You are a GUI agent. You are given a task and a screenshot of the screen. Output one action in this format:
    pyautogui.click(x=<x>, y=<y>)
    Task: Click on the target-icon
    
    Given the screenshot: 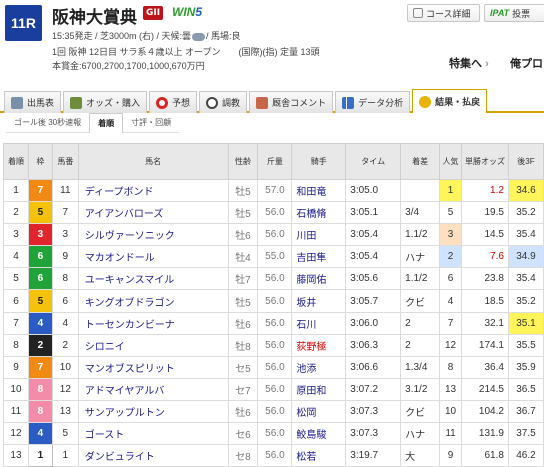 What is the action you would take?
    pyautogui.click(x=162, y=102)
    